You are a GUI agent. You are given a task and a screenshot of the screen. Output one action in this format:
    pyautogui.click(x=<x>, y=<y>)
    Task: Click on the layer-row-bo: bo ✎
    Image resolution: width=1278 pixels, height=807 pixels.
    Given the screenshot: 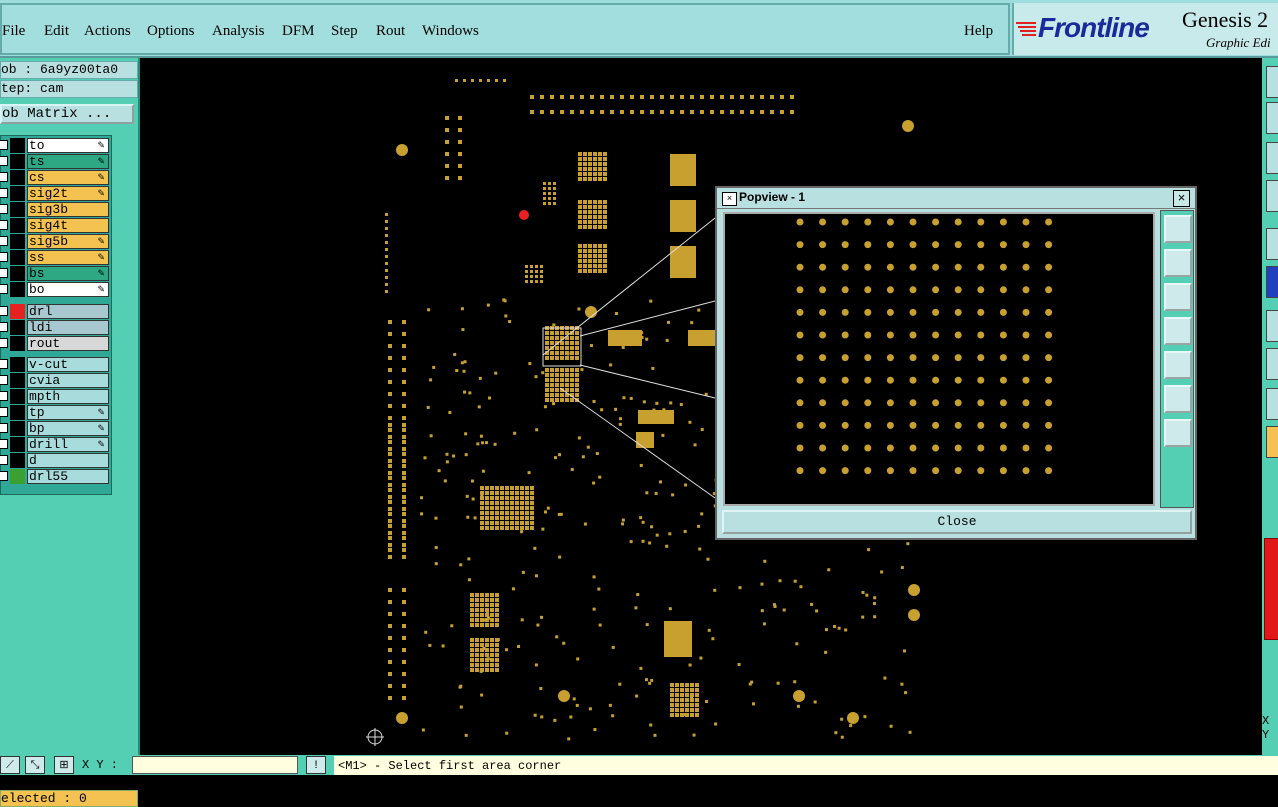 What is the action you would take?
    pyautogui.click(x=55, y=289)
    